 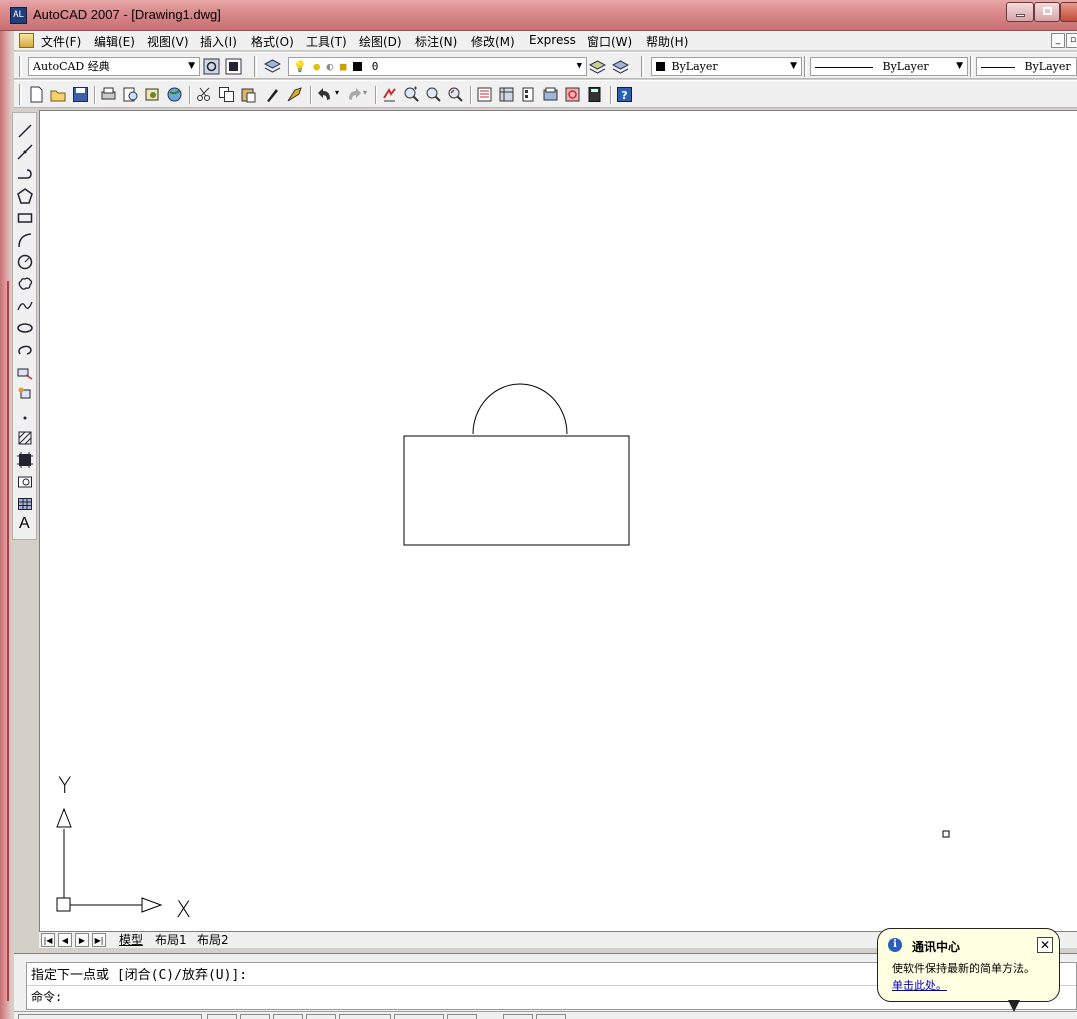 What do you see at coordinates (1047, 12) in the screenshot?
I see `maximize-button` at bounding box center [1047, 12].